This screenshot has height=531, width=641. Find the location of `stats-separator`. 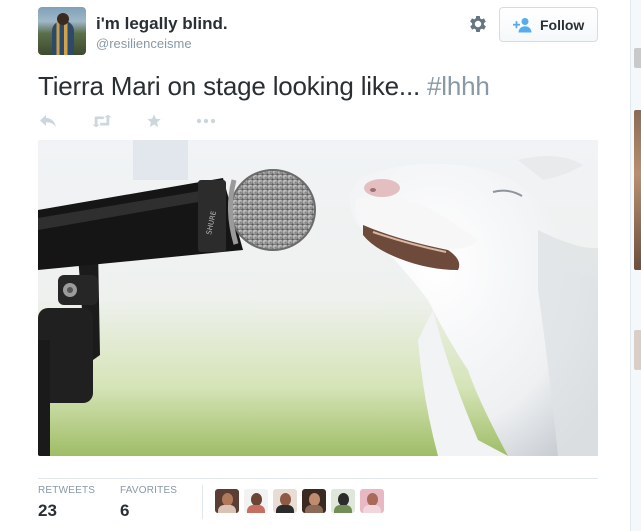

stats-separator is located at coordinates (202, 502).